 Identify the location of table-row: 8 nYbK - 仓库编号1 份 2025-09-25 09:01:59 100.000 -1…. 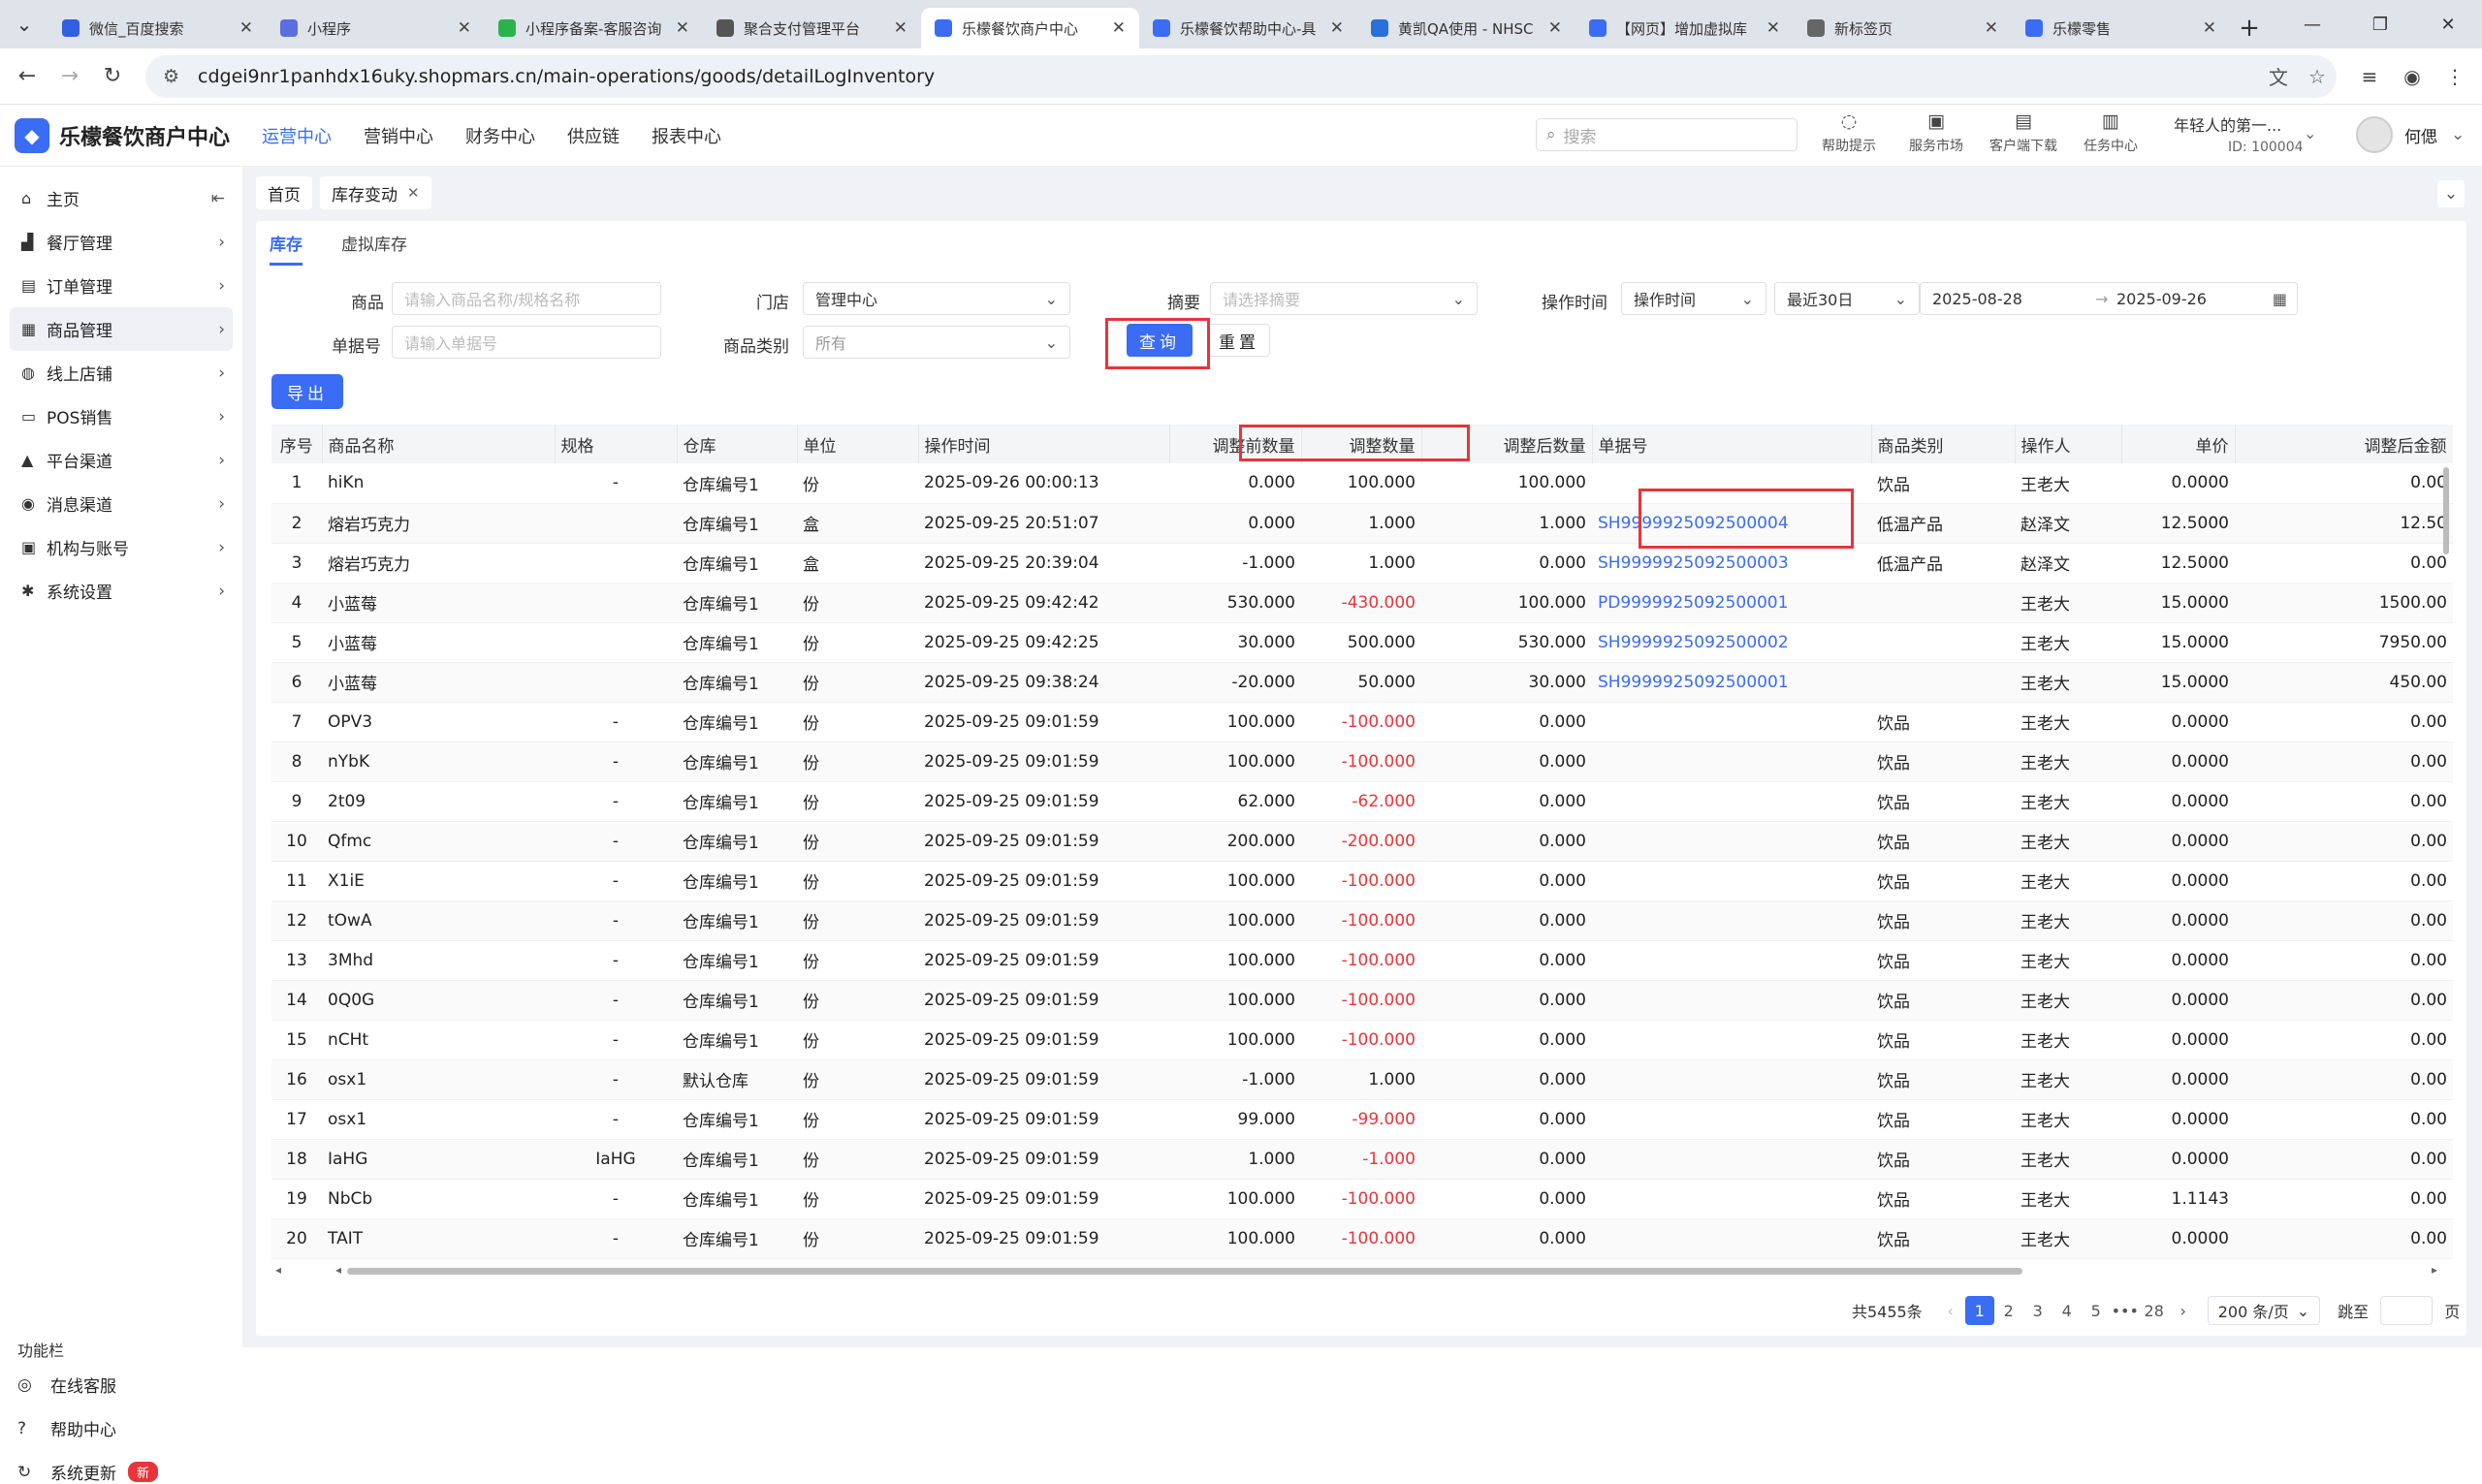
(1362, 762).